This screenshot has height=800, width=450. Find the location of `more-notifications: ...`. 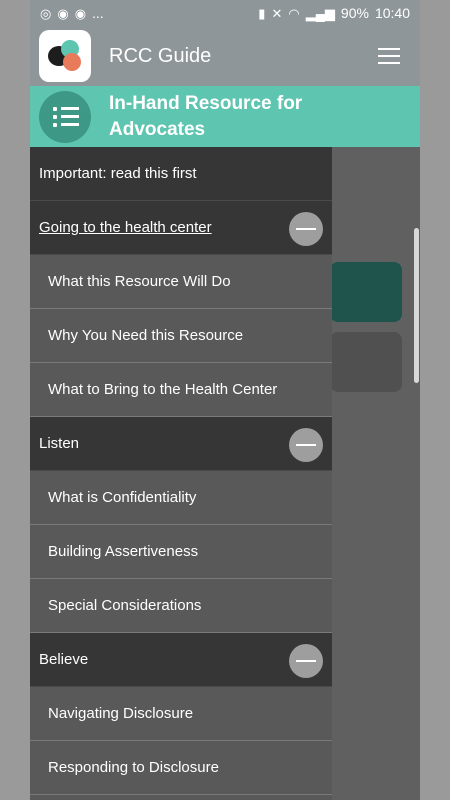

more-notifications: ... is located at coordinates (98, 13).